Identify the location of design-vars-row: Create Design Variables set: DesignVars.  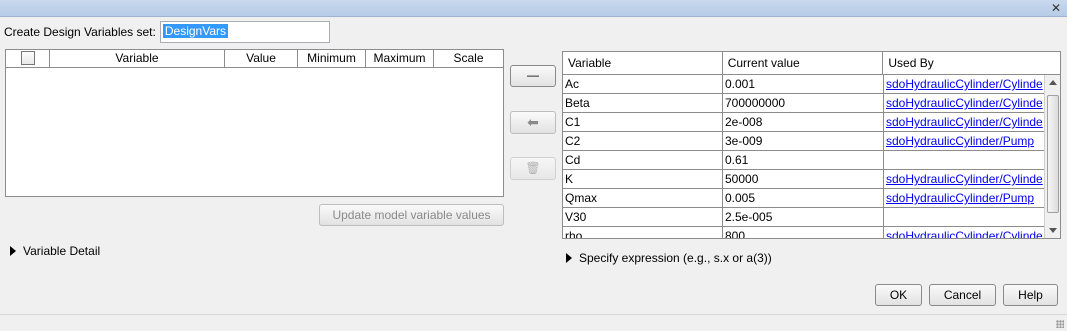
(167, 32).